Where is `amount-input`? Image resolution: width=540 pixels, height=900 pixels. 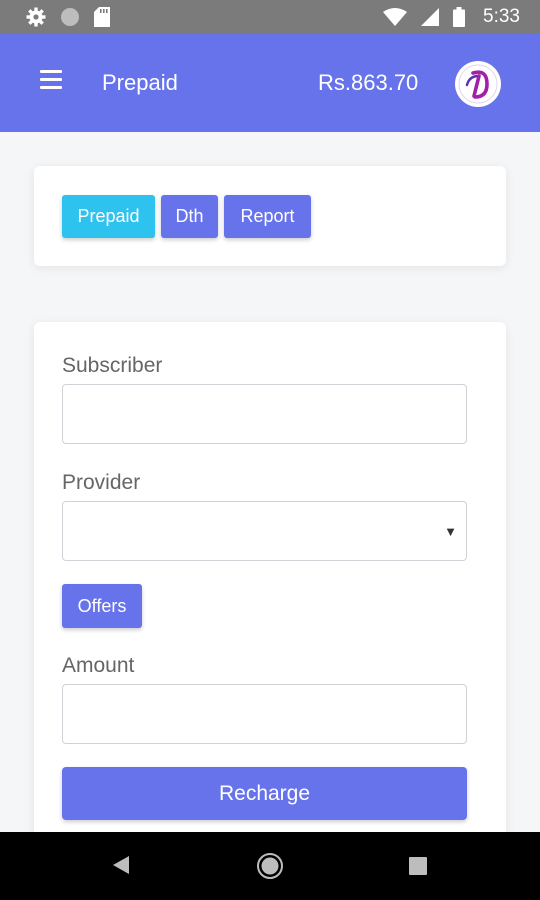 amount-input is located at coordinates (264, 714).